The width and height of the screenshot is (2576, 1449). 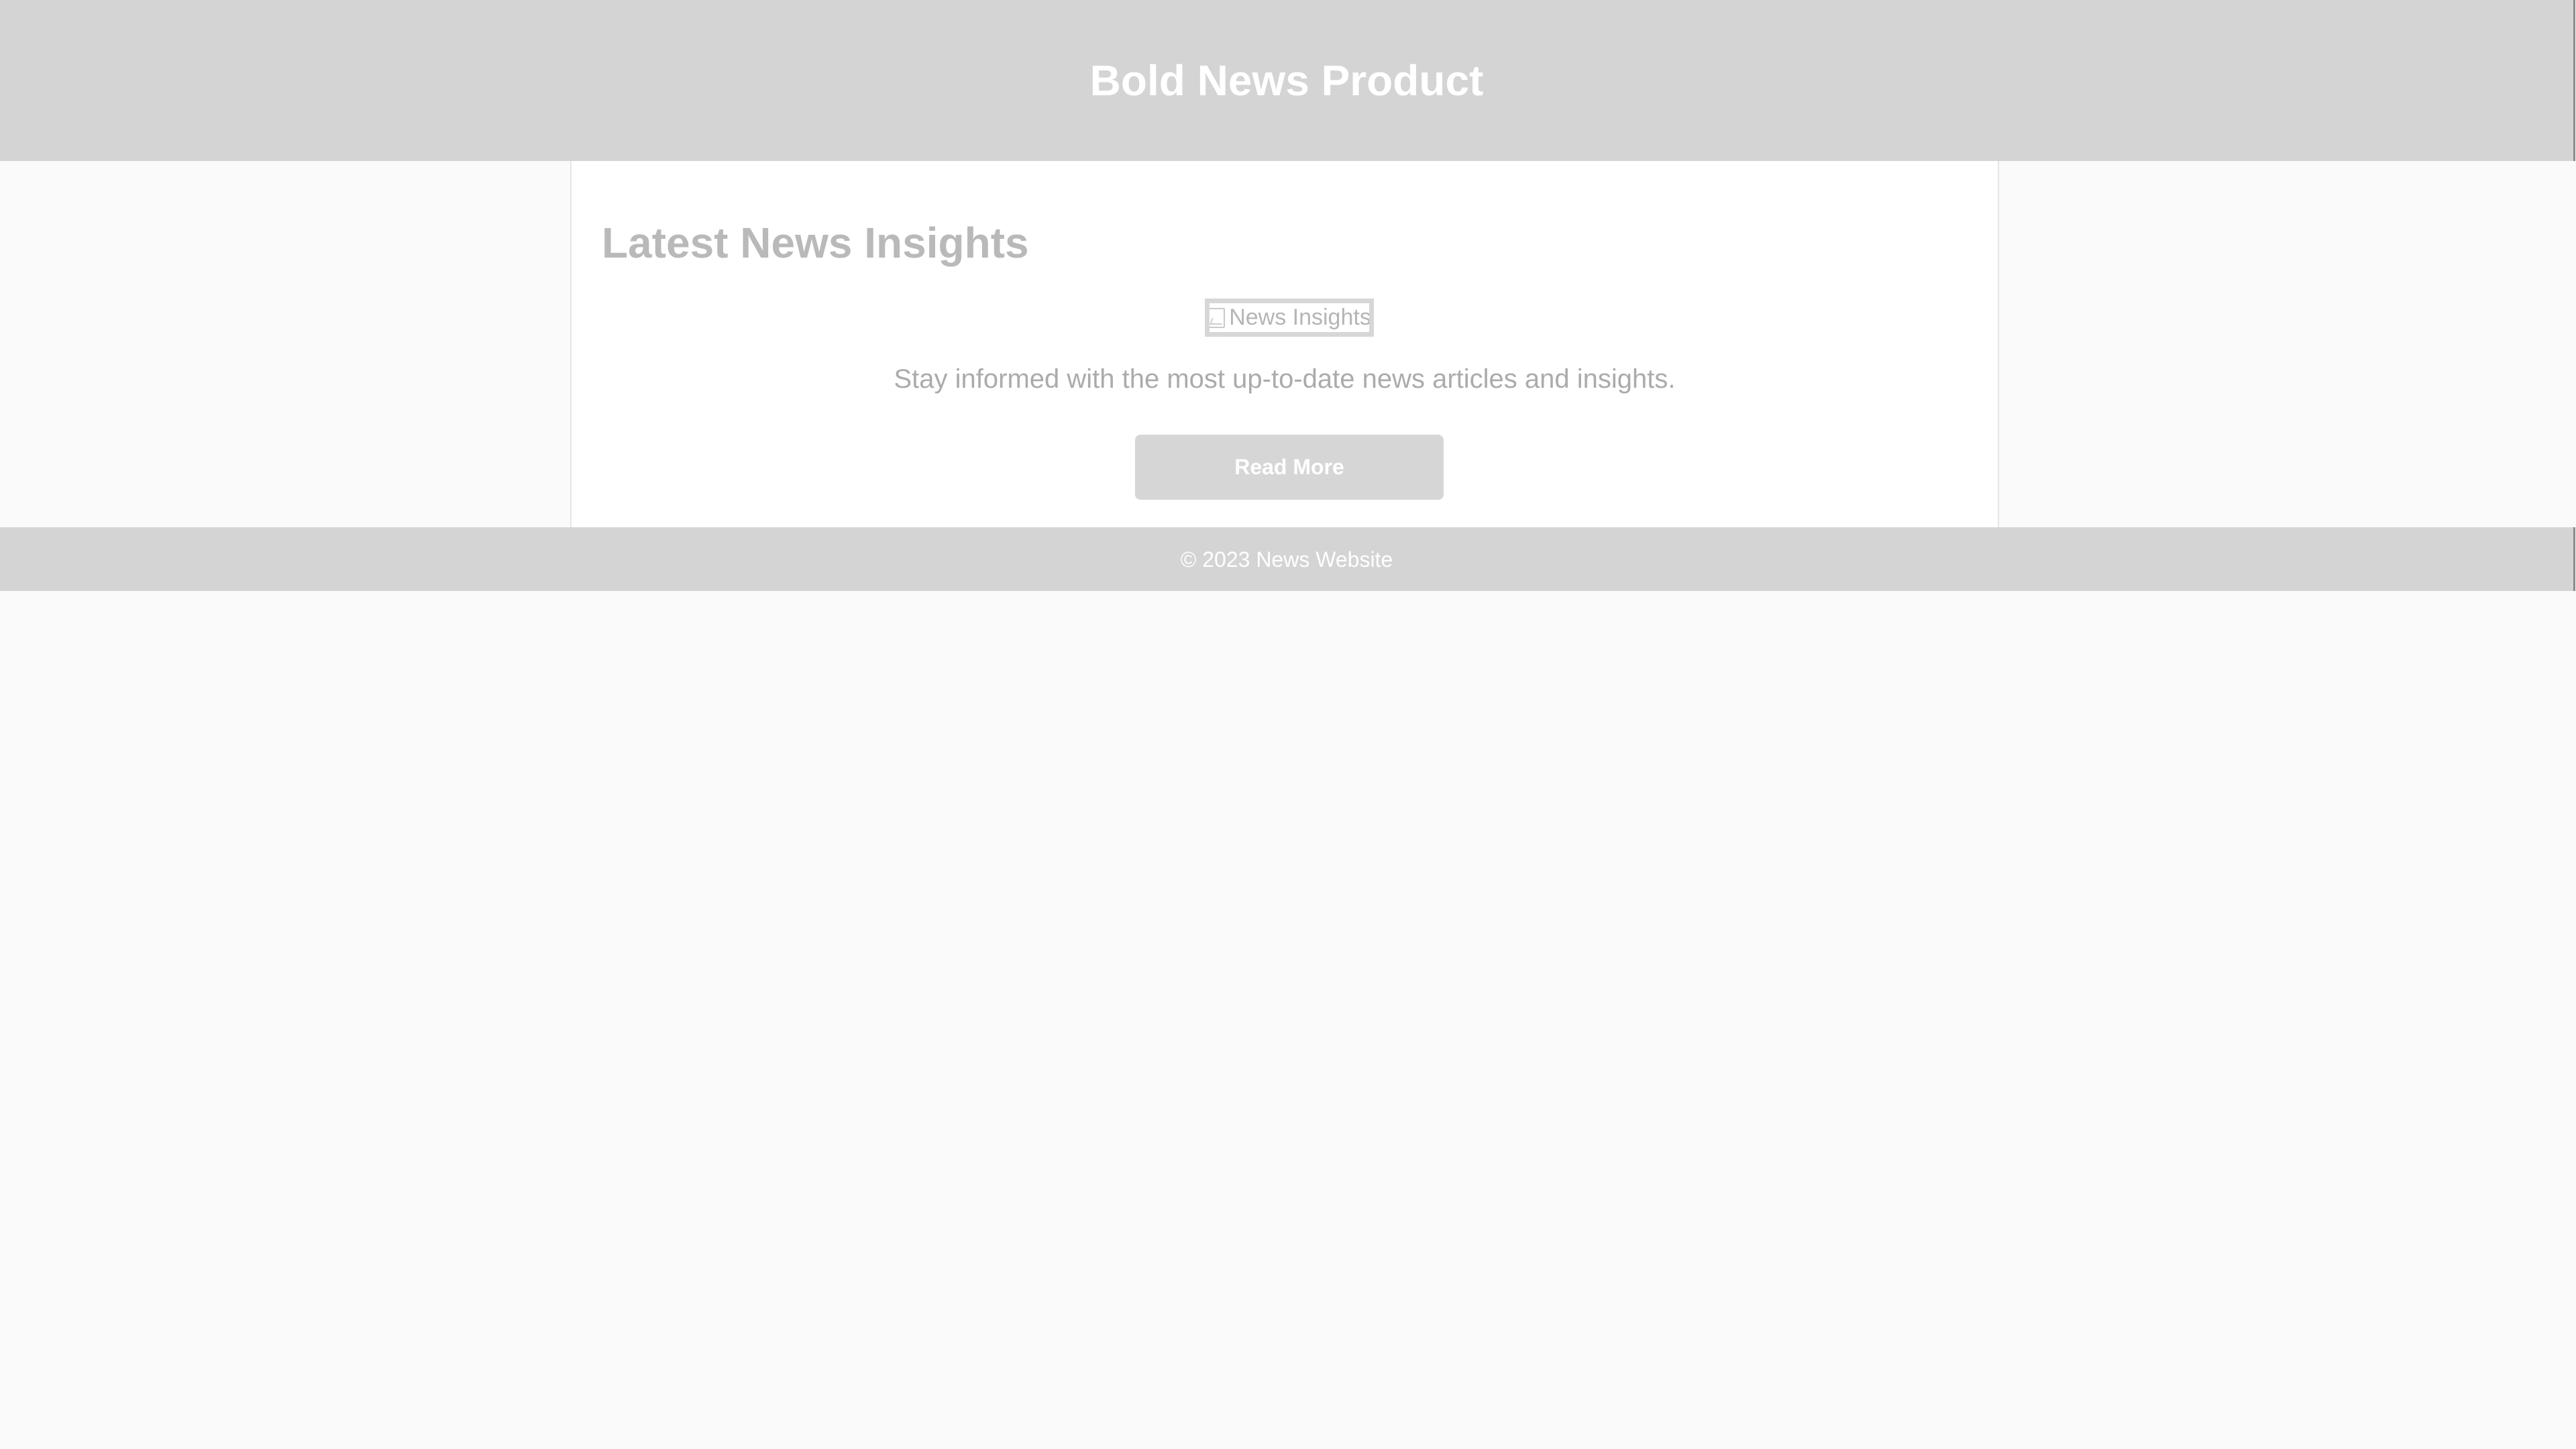 What do you see at coordinates (1218, 317) in the screenshot?
I see `broken-image-icon` at bounding box center [1218, 317].